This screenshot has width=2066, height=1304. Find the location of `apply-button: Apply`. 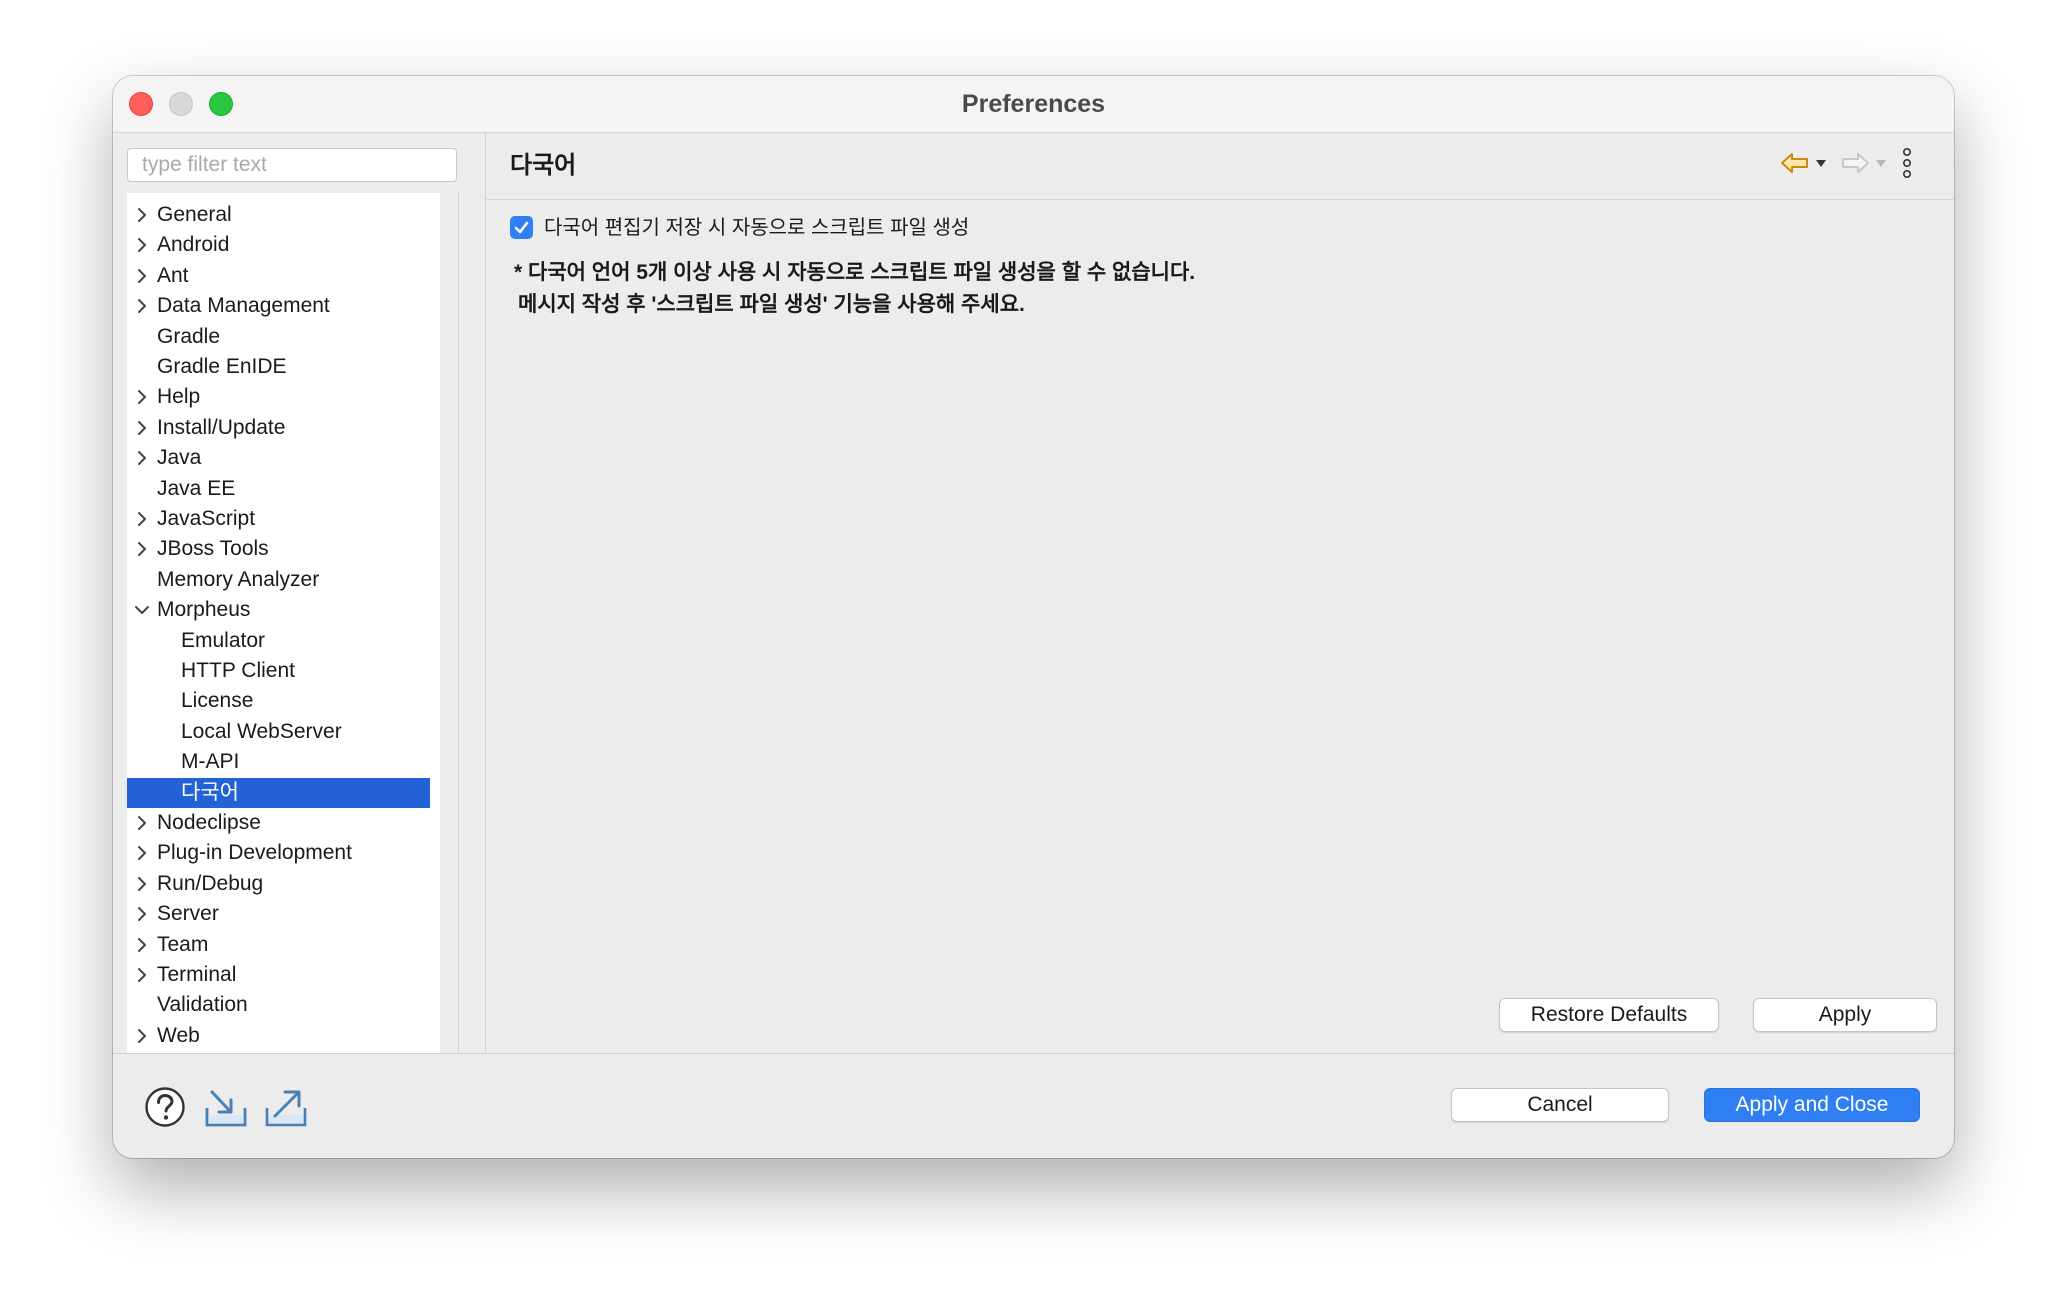

apply-button: Apply is located at coordinates (1845, 1015).